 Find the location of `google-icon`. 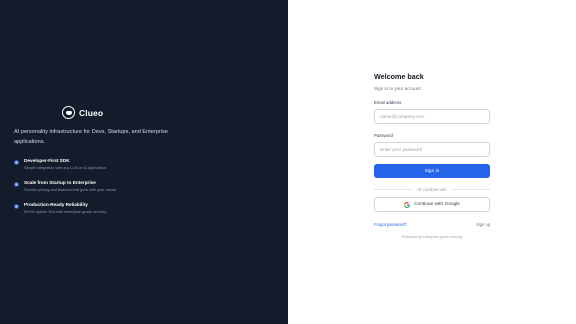

google-icon is located at coordinates (407, 204).